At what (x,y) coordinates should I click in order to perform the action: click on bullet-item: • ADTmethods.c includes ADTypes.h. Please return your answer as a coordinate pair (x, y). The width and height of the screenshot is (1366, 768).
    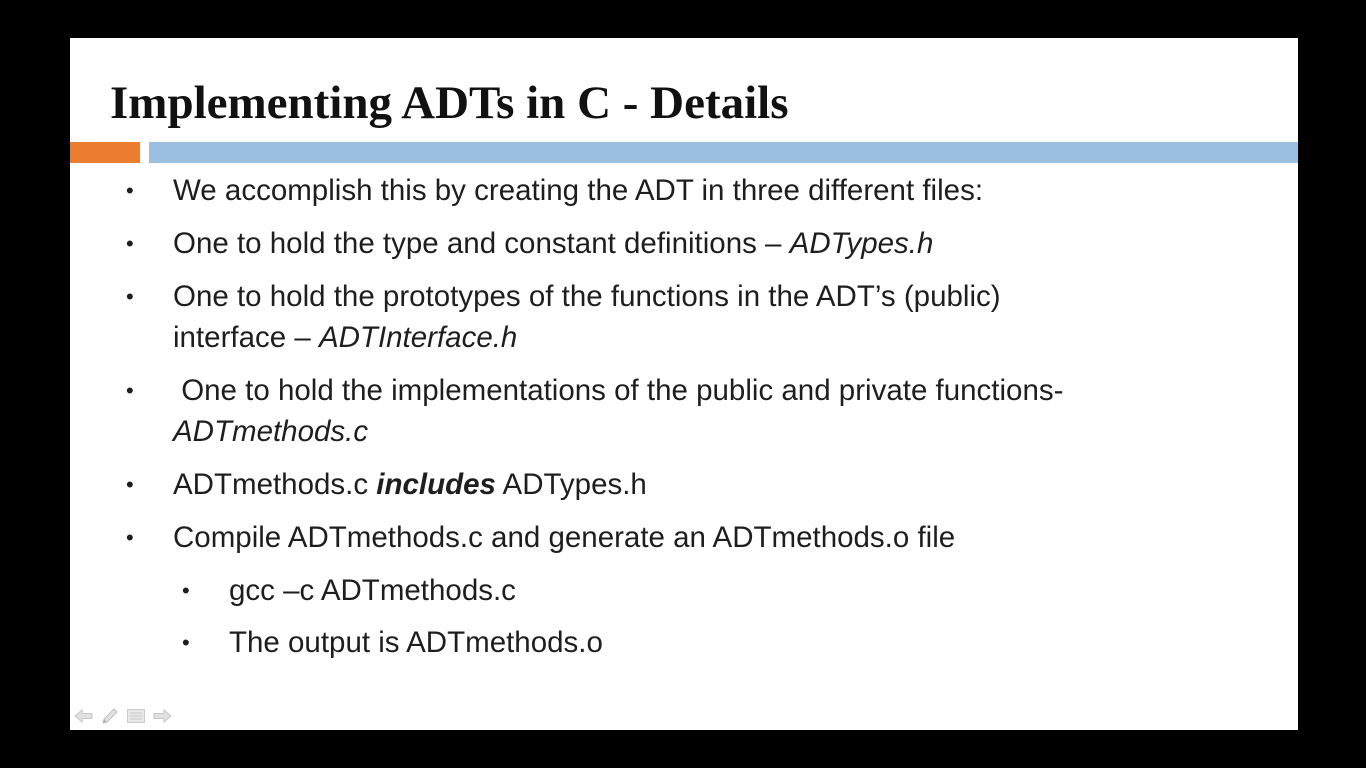
    Looking at the image, I should click on (681, 484).